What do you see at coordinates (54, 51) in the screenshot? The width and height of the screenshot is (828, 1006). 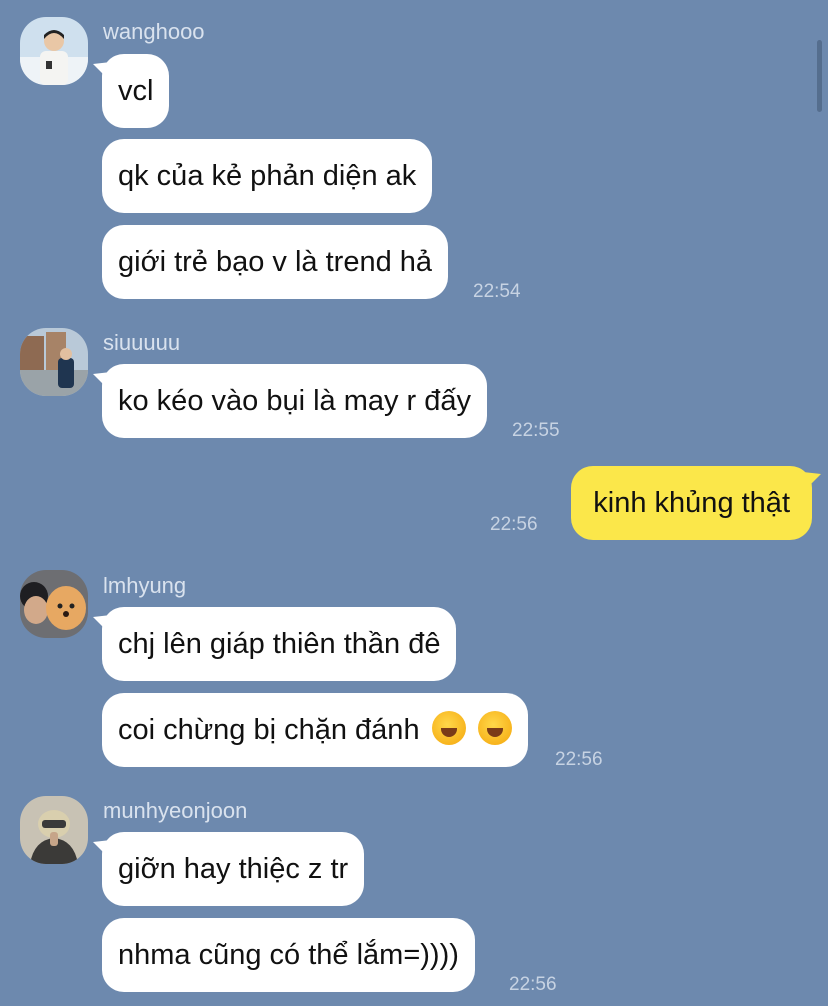 I see `avatar-wanghooo` at bounding box center [54, 51].